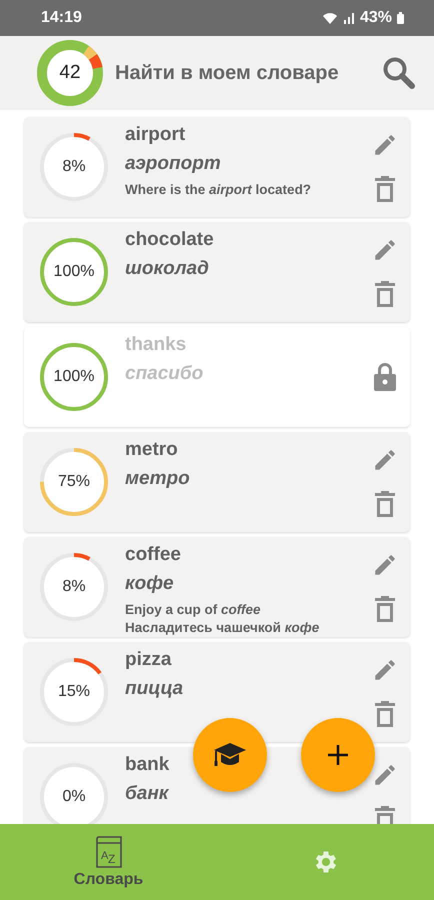 The height and width of the screenshot is (900, 434). What do you see at coordinates (338, 755) in the screenshot?
I see `plus-icon` at bounding box center [338, 755].